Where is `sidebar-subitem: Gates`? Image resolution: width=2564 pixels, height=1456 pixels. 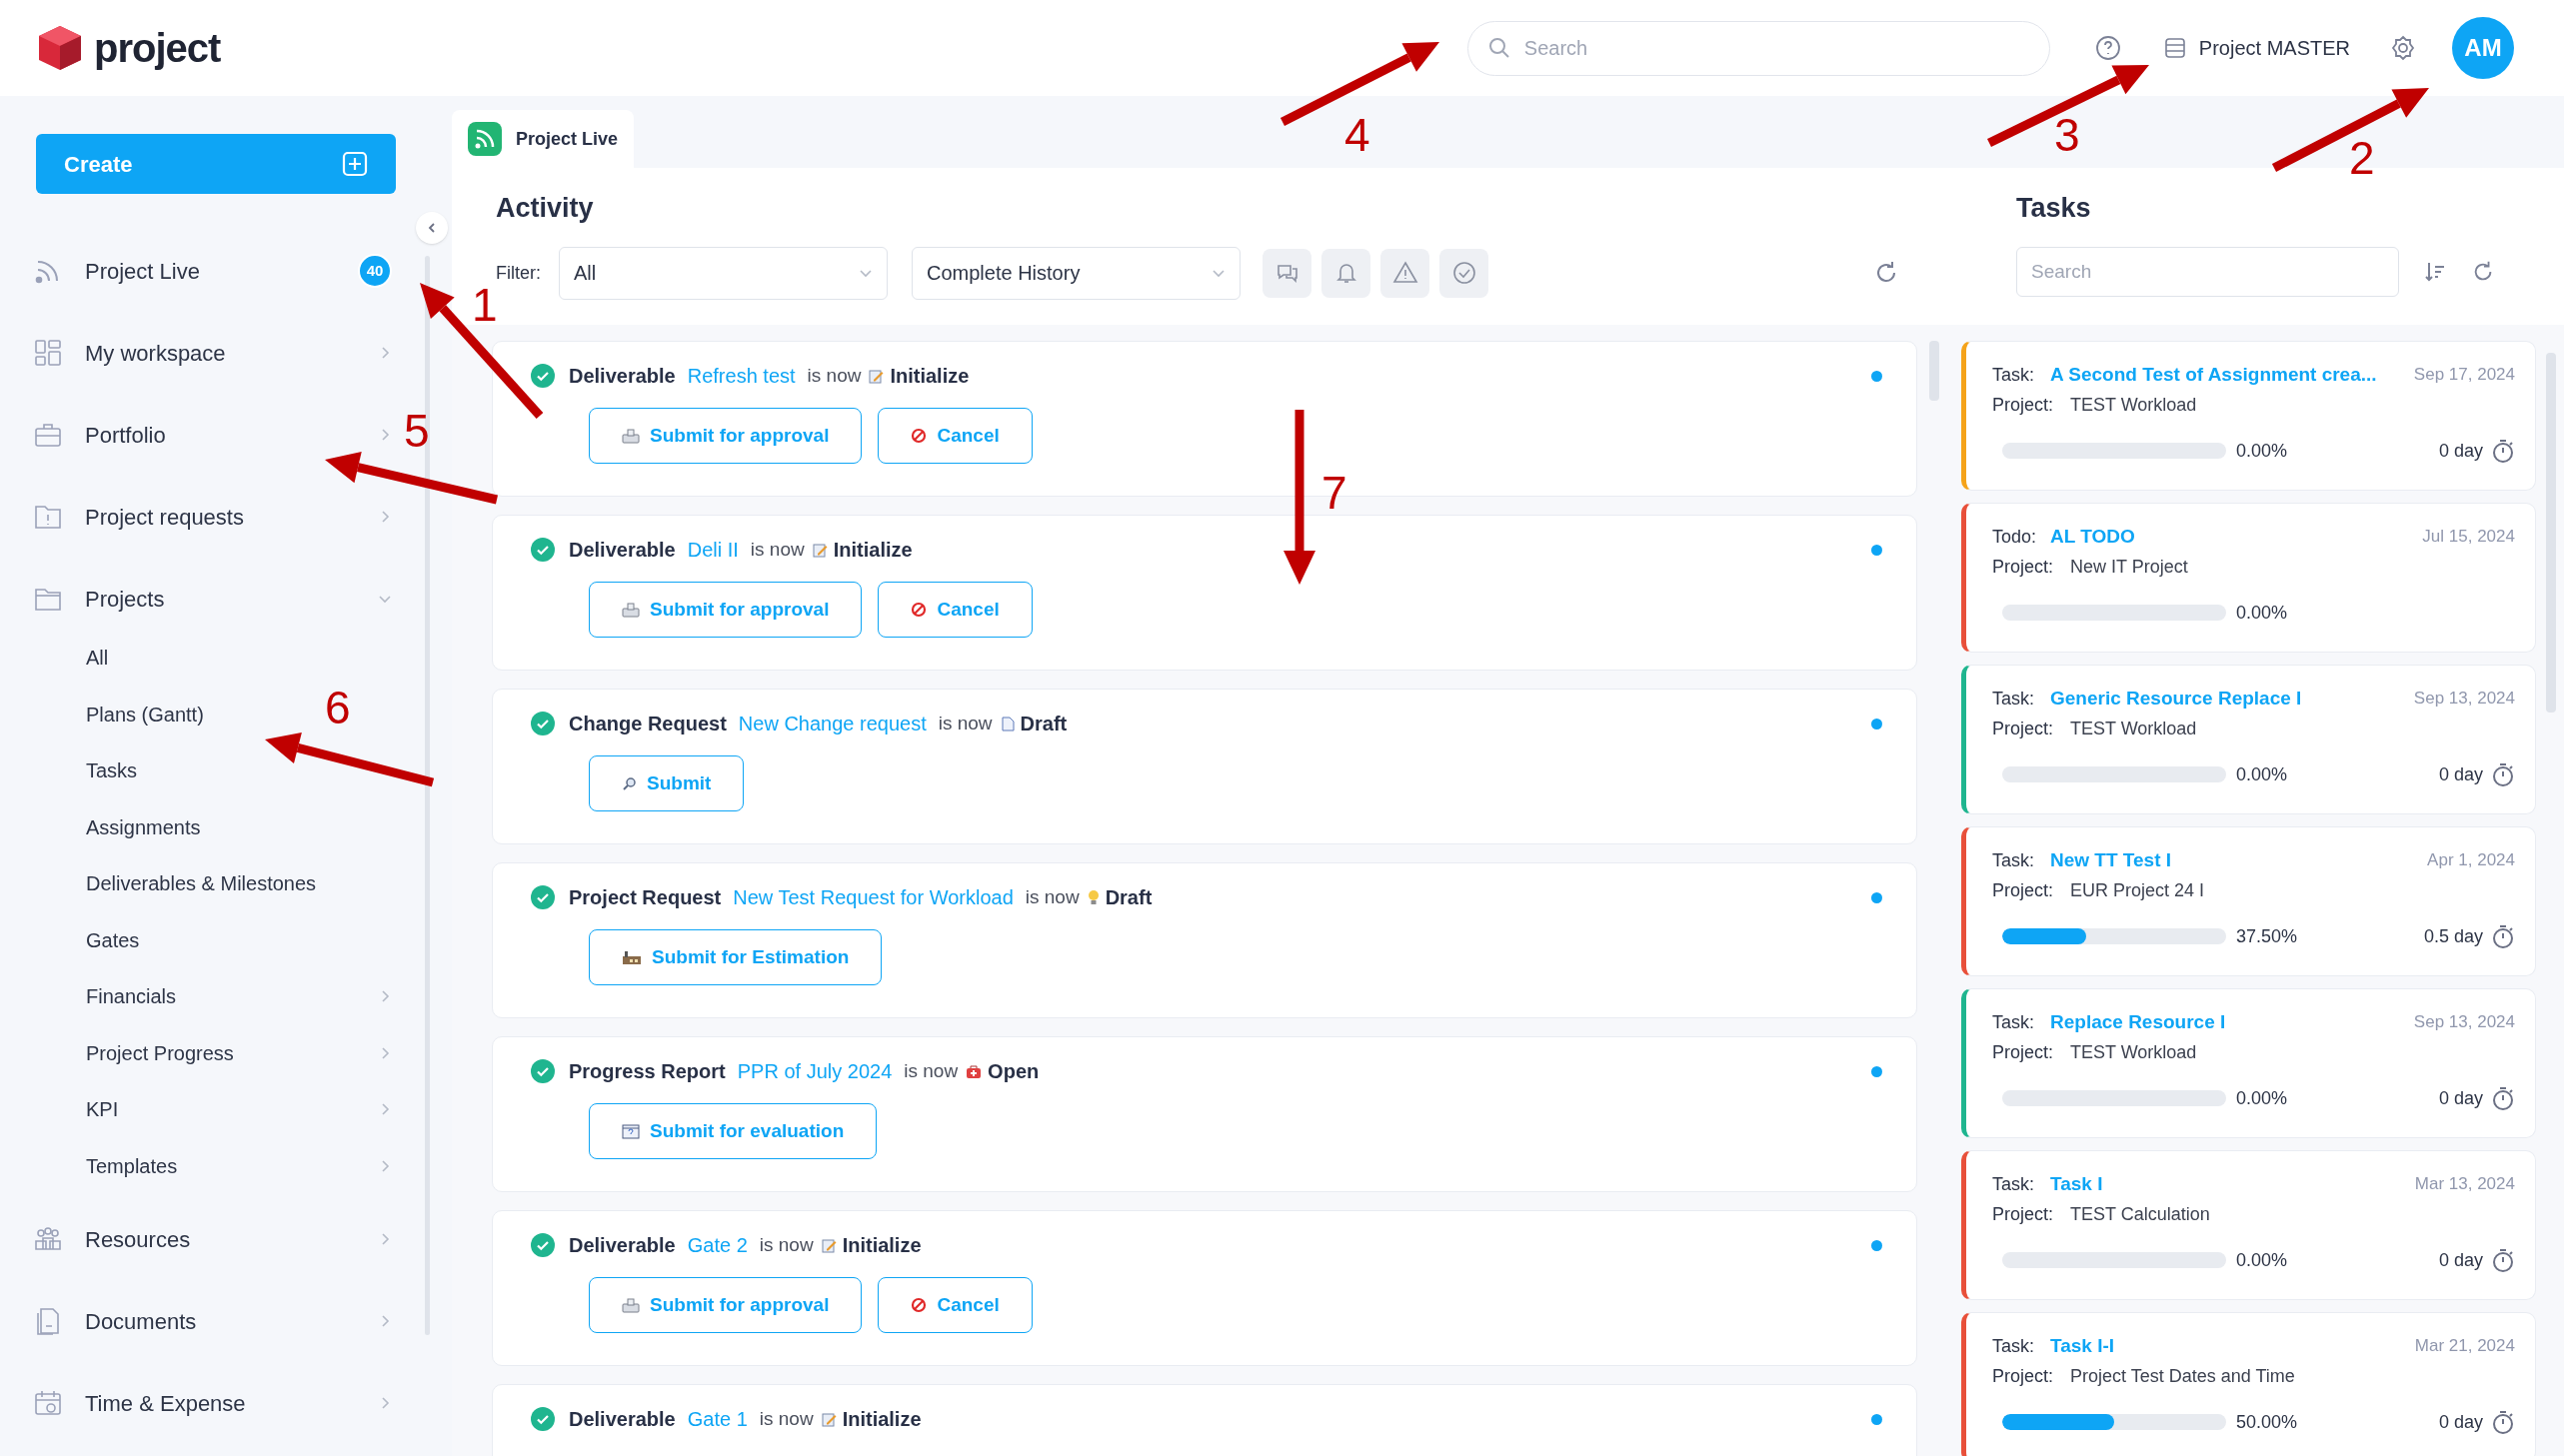
sidebar-subitem: Gates is located at coordinates (113, 940).